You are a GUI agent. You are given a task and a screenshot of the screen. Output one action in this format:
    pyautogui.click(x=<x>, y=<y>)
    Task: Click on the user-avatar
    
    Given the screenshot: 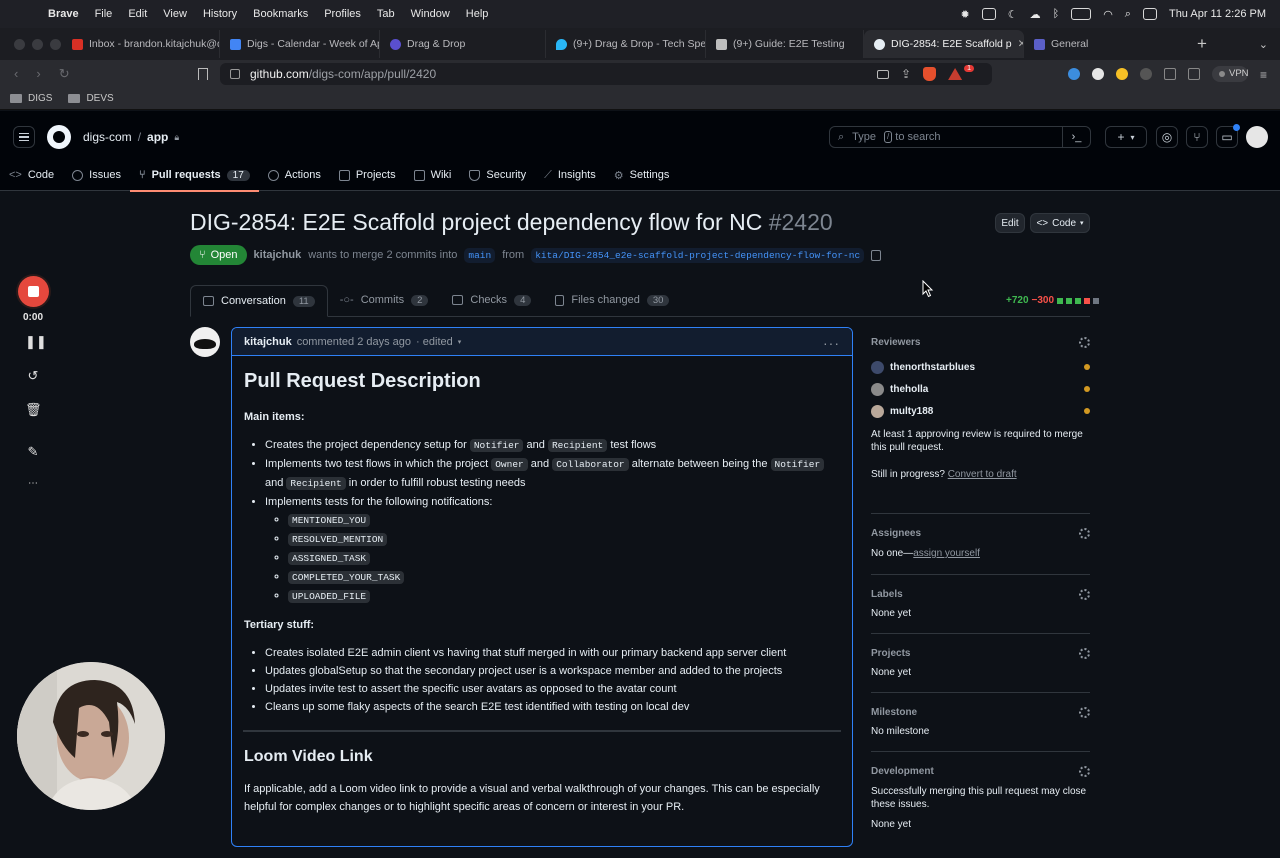 What is the action you would take?
    pyautogui.click(x=1257, y=137)
    